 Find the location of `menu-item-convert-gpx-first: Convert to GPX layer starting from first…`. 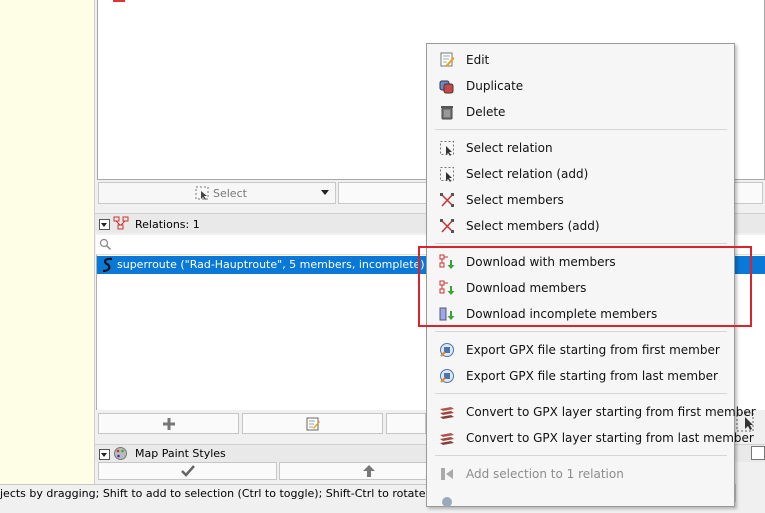

menu-item-convert-gpx-first: Convert to GPX layer starting from first… is located at coordinates (591, 412).